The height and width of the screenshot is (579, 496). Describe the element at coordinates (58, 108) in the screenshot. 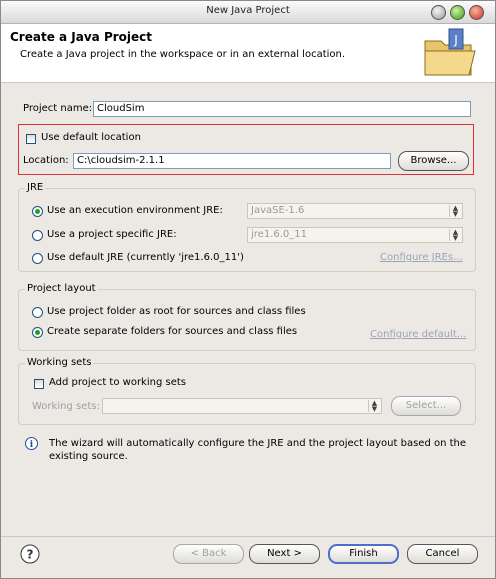

I see `project-name-label: Project name:` at that location.